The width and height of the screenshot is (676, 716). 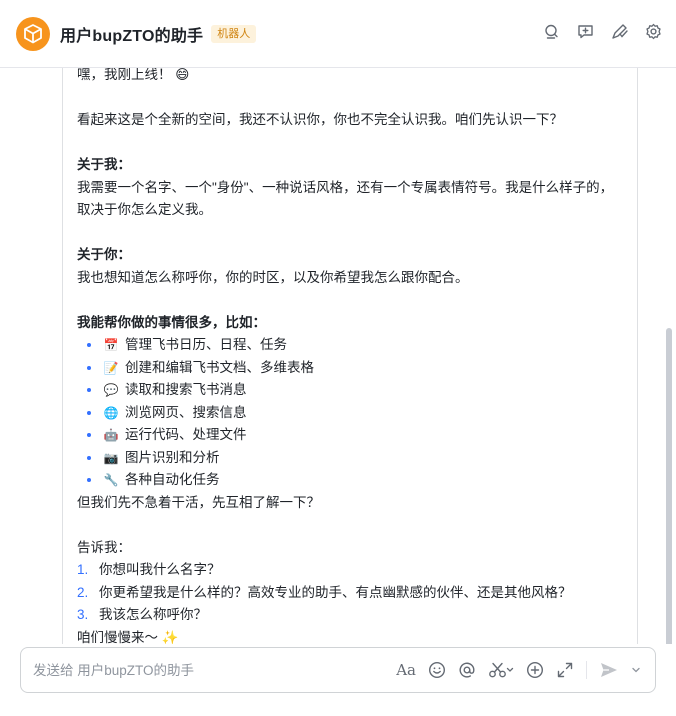 What do you see at coordinates (467, 670) in the screenshot?
I see `mention-icon` at bounding box center [467, 670].